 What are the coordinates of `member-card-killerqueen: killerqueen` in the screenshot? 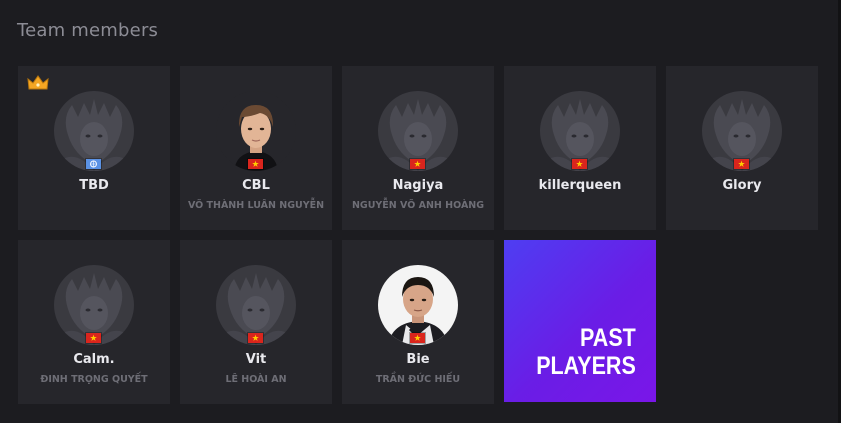 It's located at (580, 148).